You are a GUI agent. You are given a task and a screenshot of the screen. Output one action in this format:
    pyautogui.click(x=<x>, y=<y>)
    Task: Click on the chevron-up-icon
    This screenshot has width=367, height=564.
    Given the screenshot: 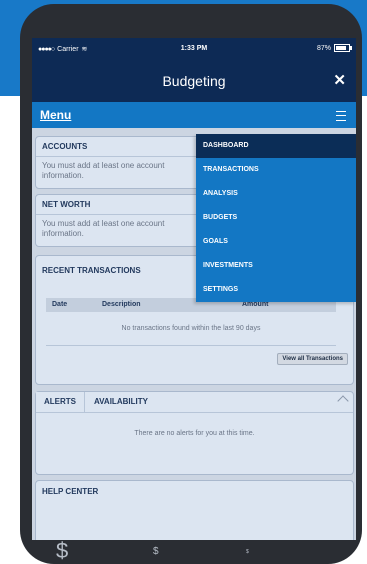 What is the action you would take?
    pyautogui.click(x=343, y=401)
    